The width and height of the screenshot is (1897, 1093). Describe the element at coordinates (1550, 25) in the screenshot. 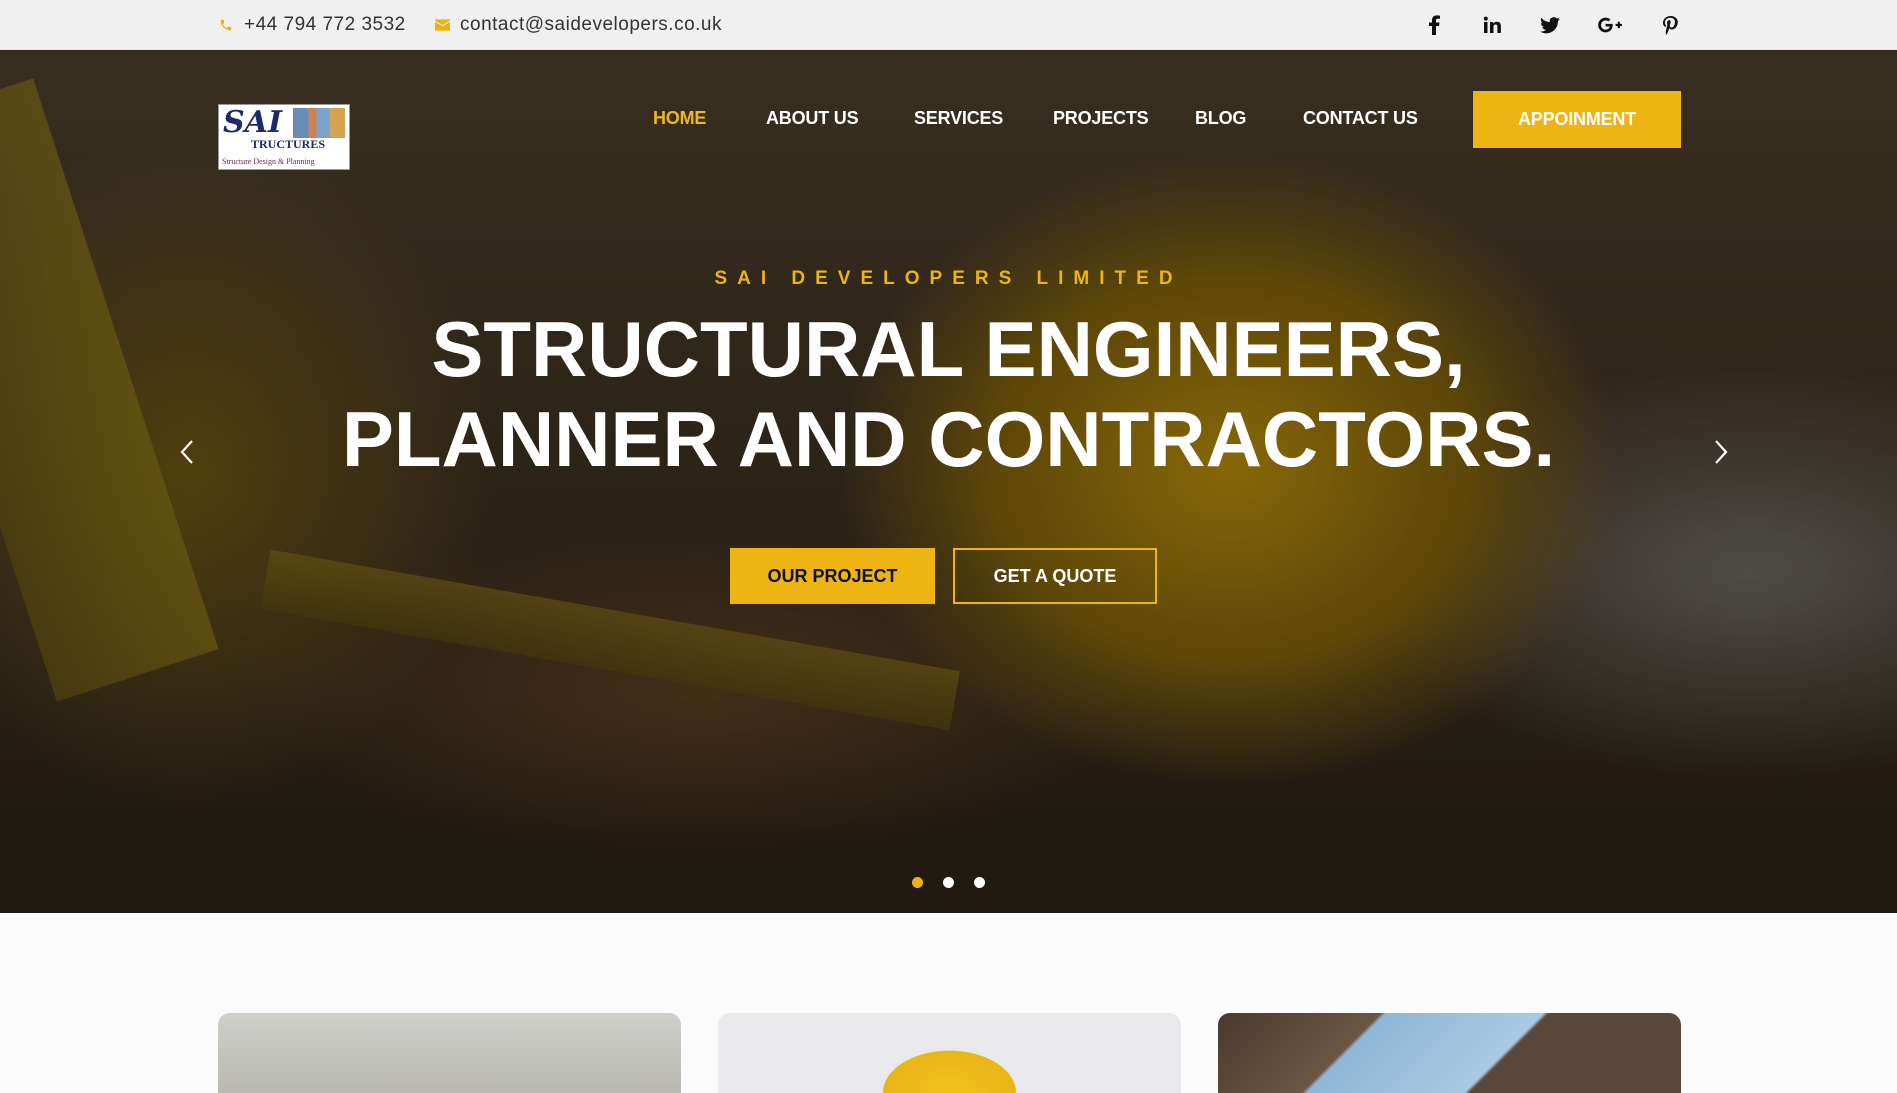

I see `twitter-icon` at that location.